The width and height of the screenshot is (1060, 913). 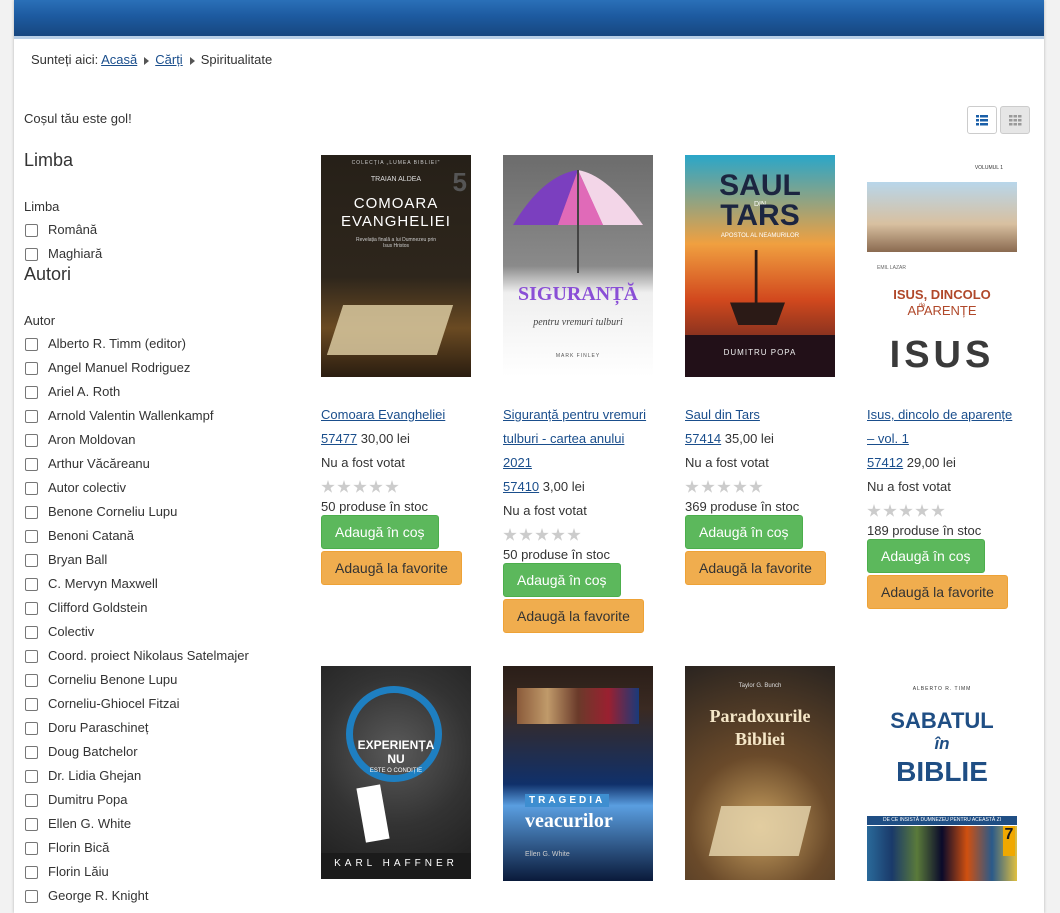 What do you see at coordinates (154, 254) in the screenshot?
I see `language-filter-option: Maghiară` at bounding box center [154, 254].